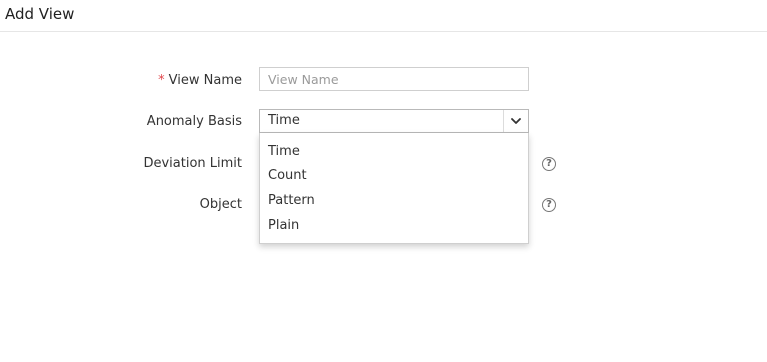  What do you see at coordinates (291, 200) in the screenshot?
I see `dropdown-option-pattern: Pattern` at bounding box center [291, 200].